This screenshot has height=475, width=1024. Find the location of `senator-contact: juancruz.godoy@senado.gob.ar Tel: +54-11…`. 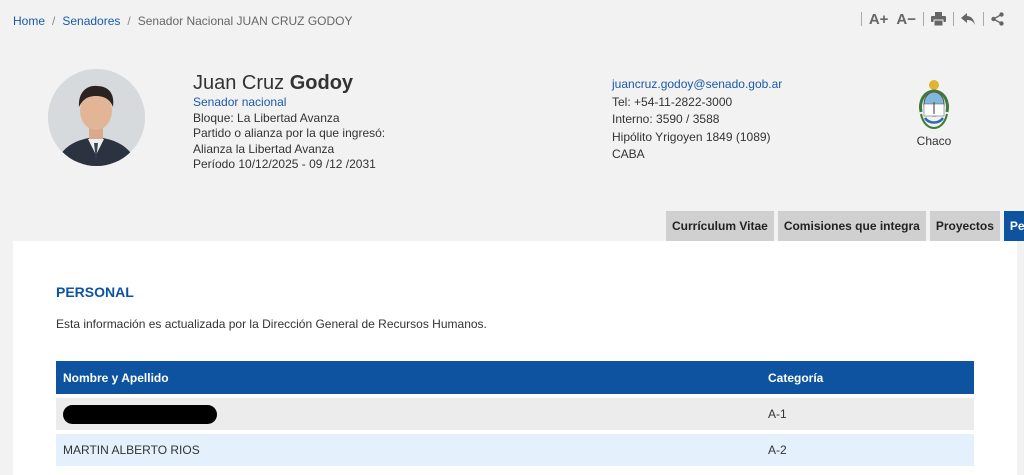

senator-contact: juancruz.godoy@senado.gob.ar Tel: +54-11… is located at coordinates (697, 120).